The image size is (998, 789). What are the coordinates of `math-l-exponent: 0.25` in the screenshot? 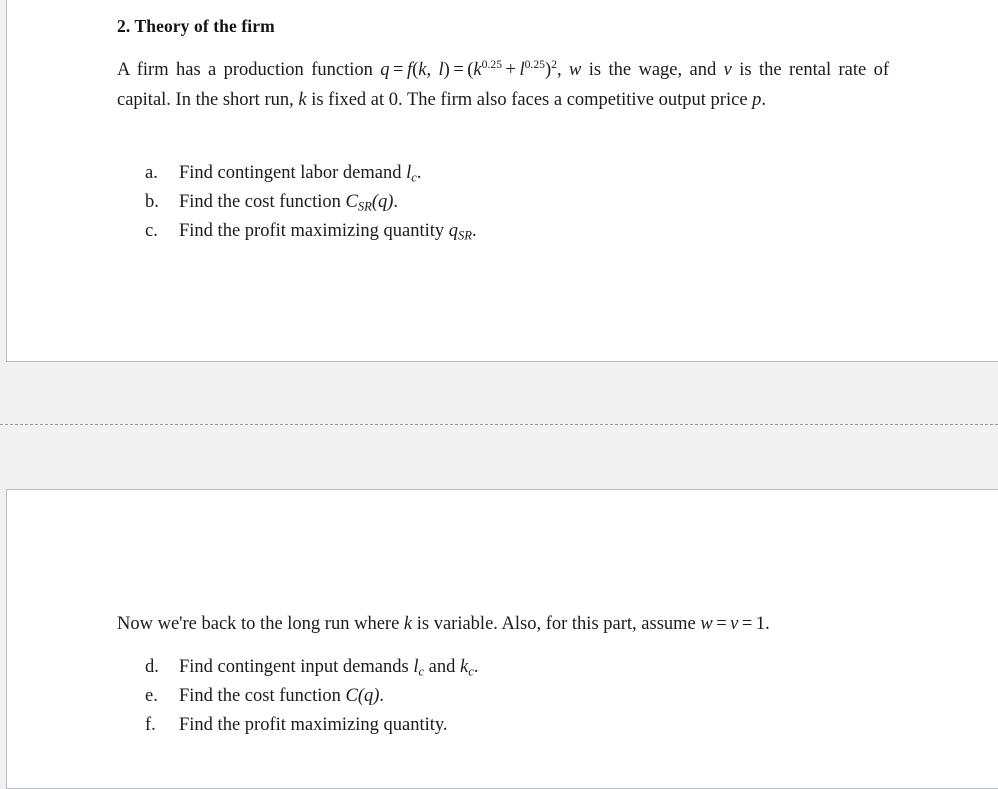 It's located at (534, 64).